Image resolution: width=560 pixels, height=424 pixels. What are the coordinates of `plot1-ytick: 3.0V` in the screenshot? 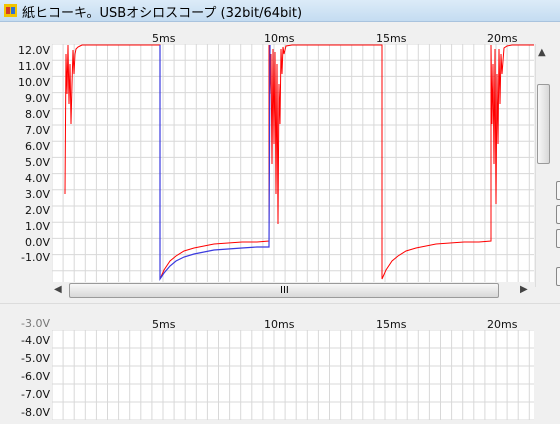 It's located at (37, 194).